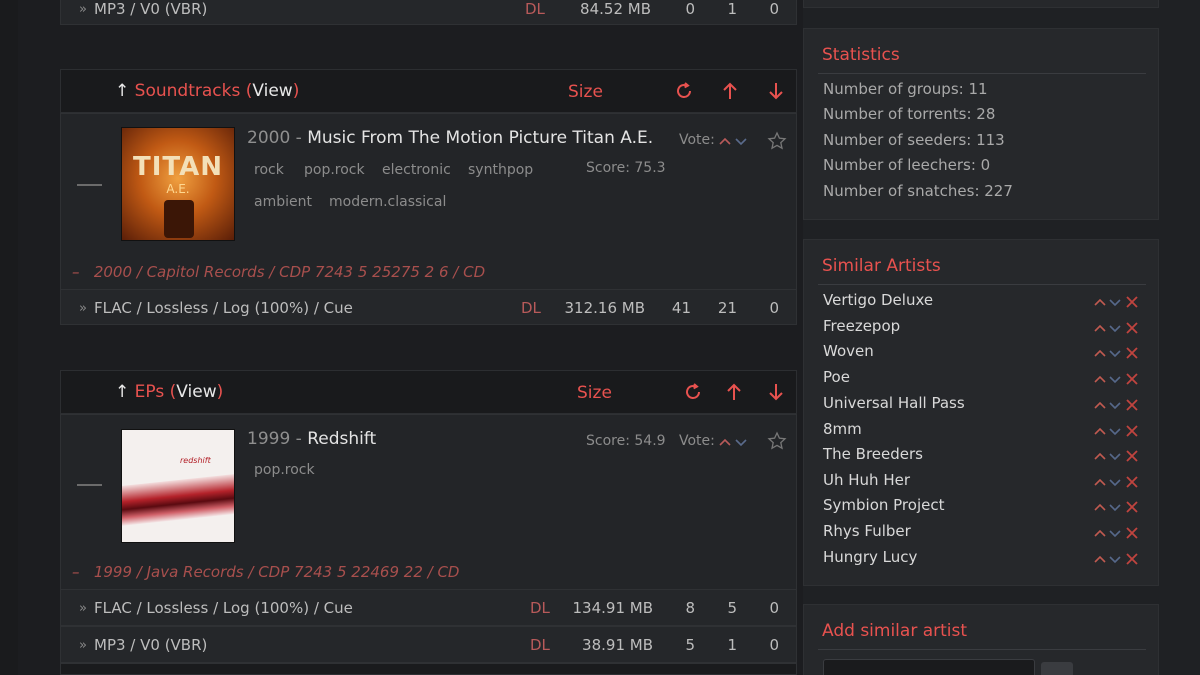 The image size is (1200, 675). I want to click on similar-artist-link: Universal Hall Pass, so click(894, 403).